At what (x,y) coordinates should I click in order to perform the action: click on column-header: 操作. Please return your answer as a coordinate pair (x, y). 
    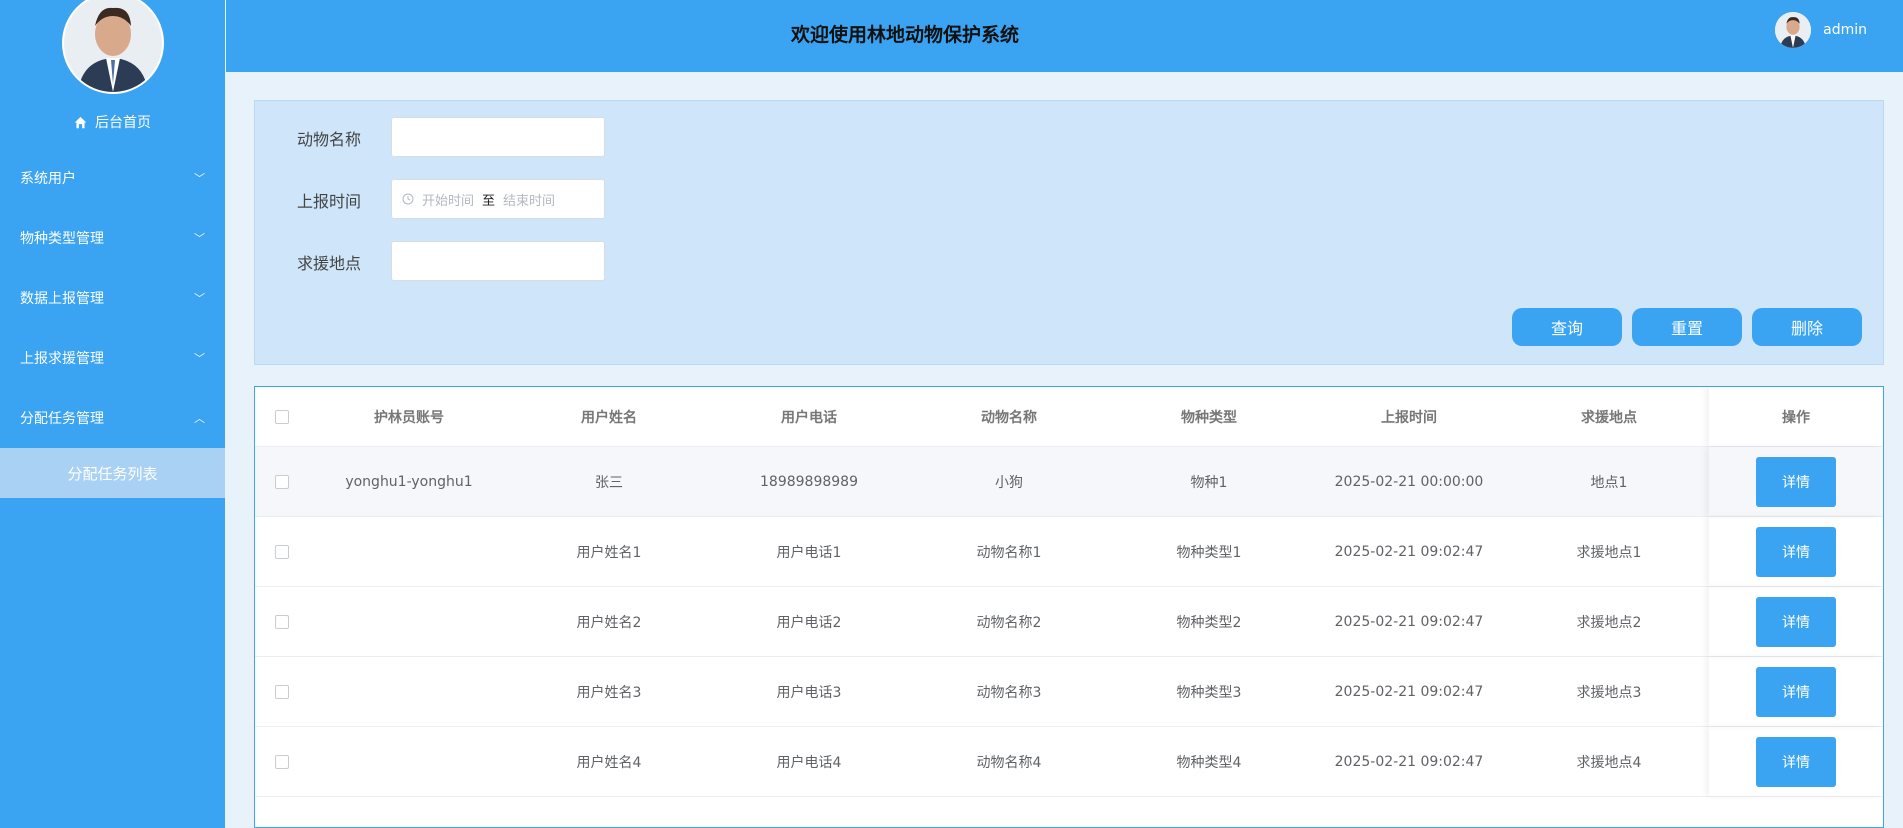
    Looking at the image, I should click on (1796, 416).